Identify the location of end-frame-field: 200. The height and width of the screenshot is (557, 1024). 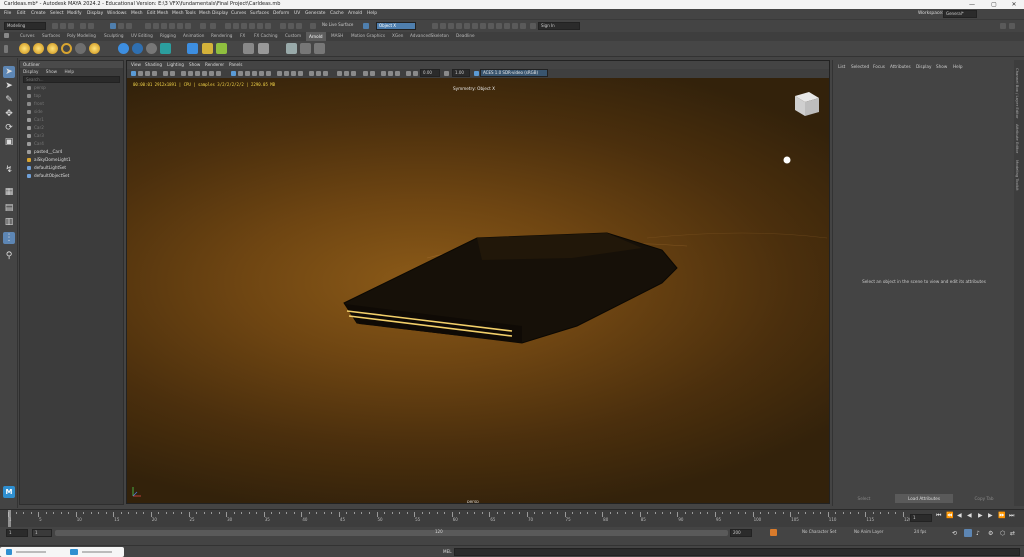
(741, 533).